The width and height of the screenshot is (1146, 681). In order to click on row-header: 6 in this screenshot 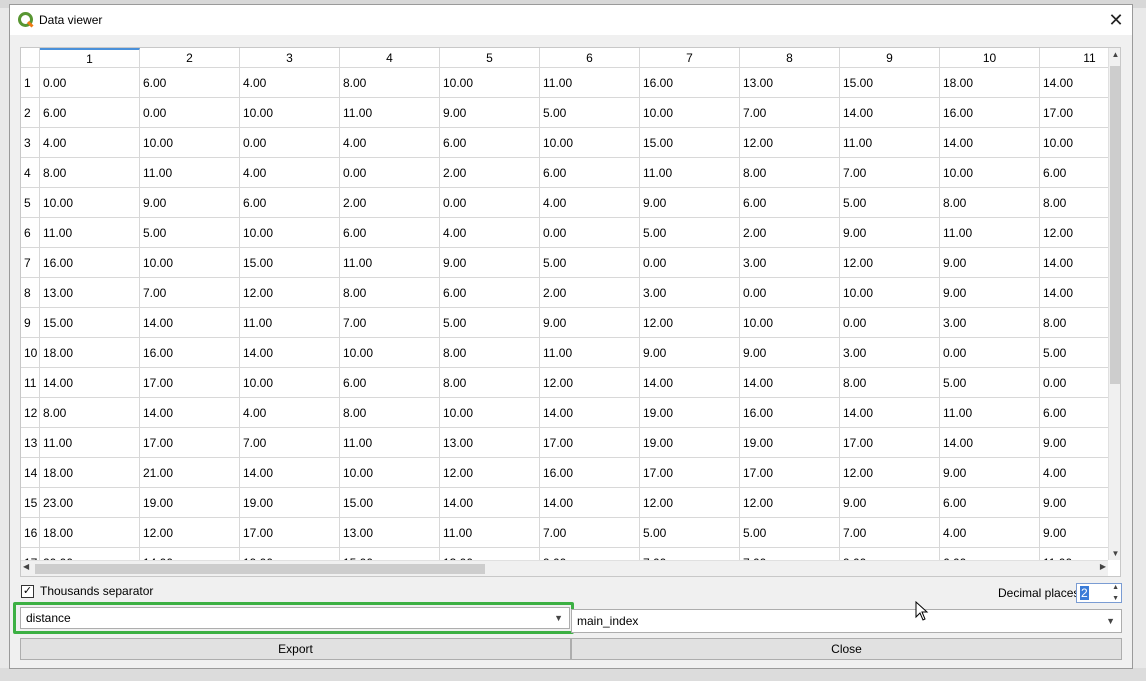, I will do `click(30, 233)`.